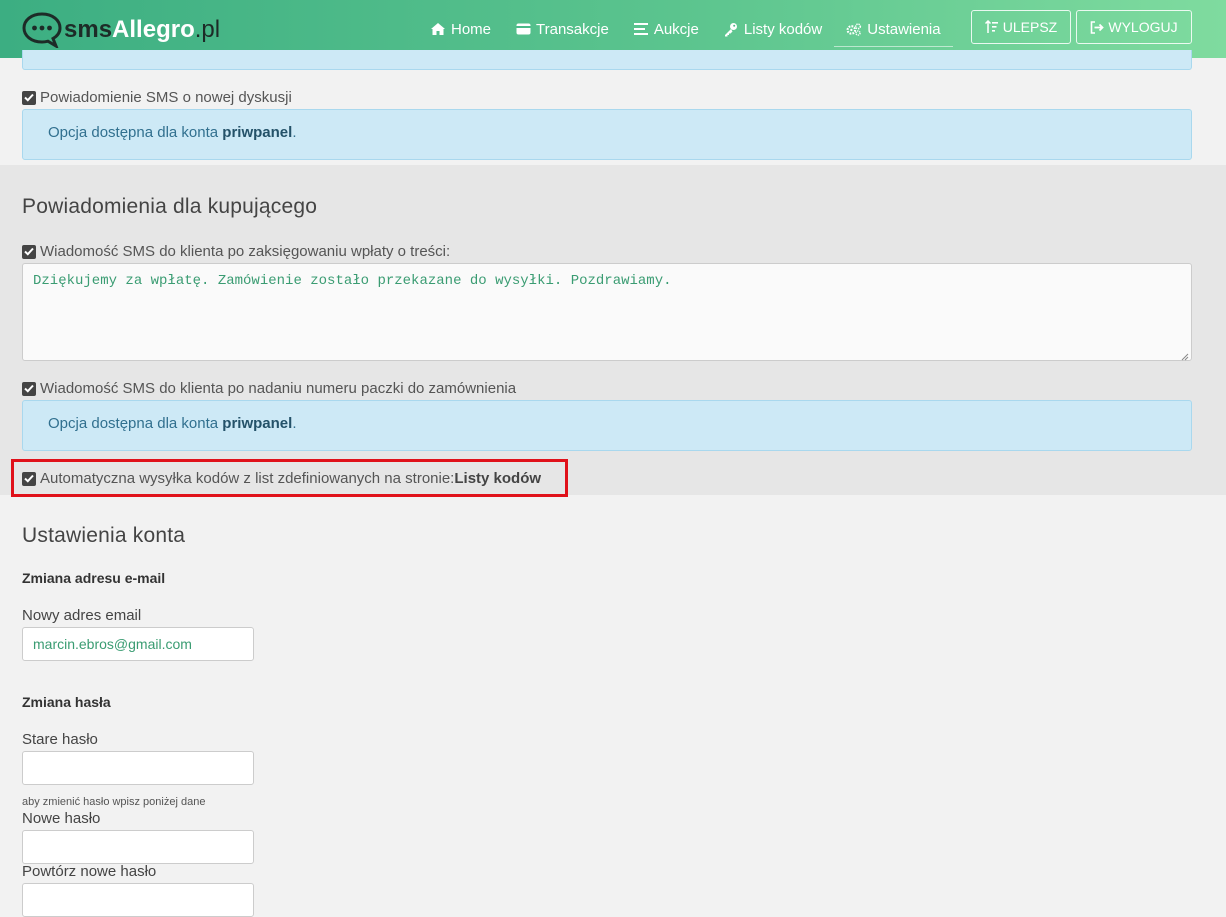  What do you see at coordinates (991, 27) in the screenshot?
I see `sort-amount-icon` at bounding box center [991, 27].